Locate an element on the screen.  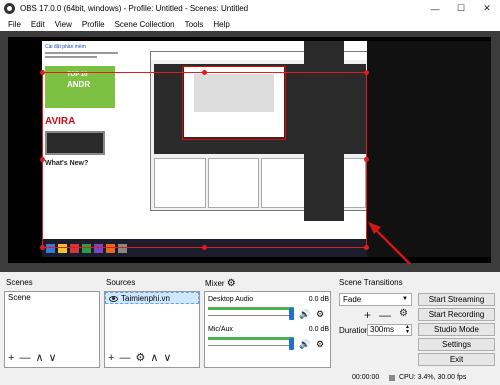
visibility-eye-icon is located at coordinates (113, 299).